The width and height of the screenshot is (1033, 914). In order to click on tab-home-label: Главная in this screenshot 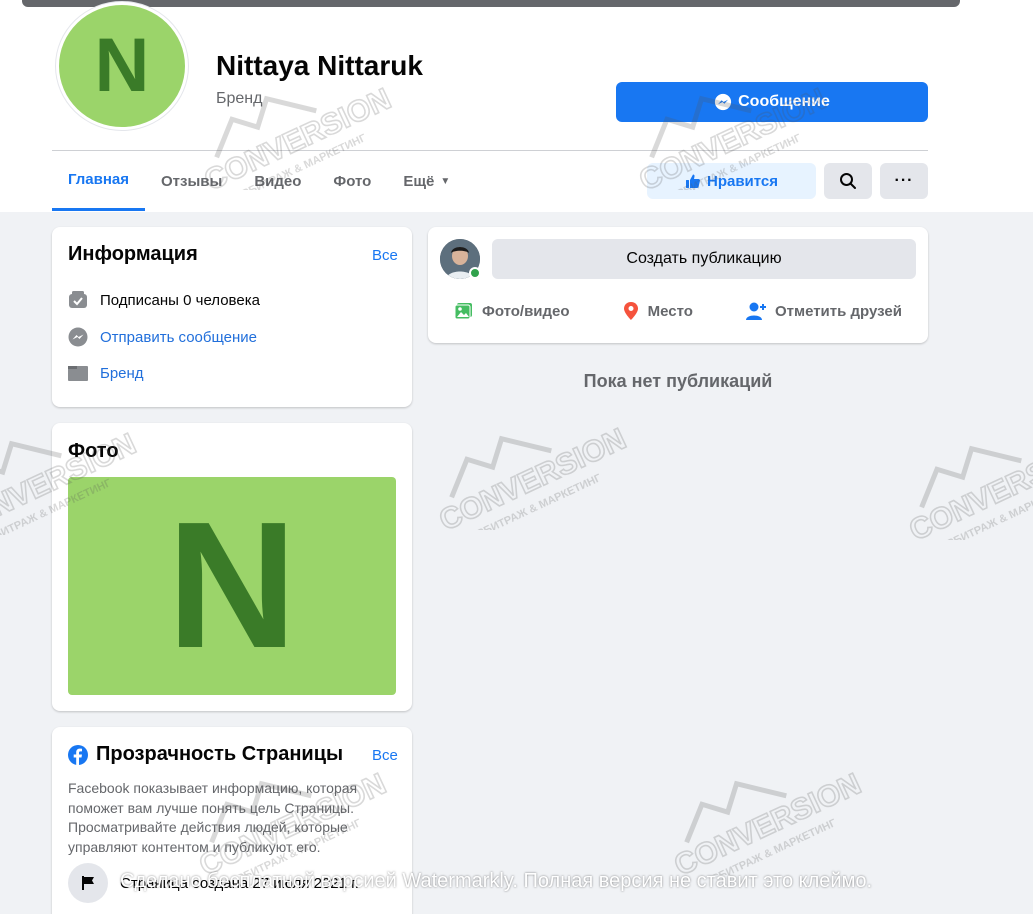, I will do `click(99, 179)`.